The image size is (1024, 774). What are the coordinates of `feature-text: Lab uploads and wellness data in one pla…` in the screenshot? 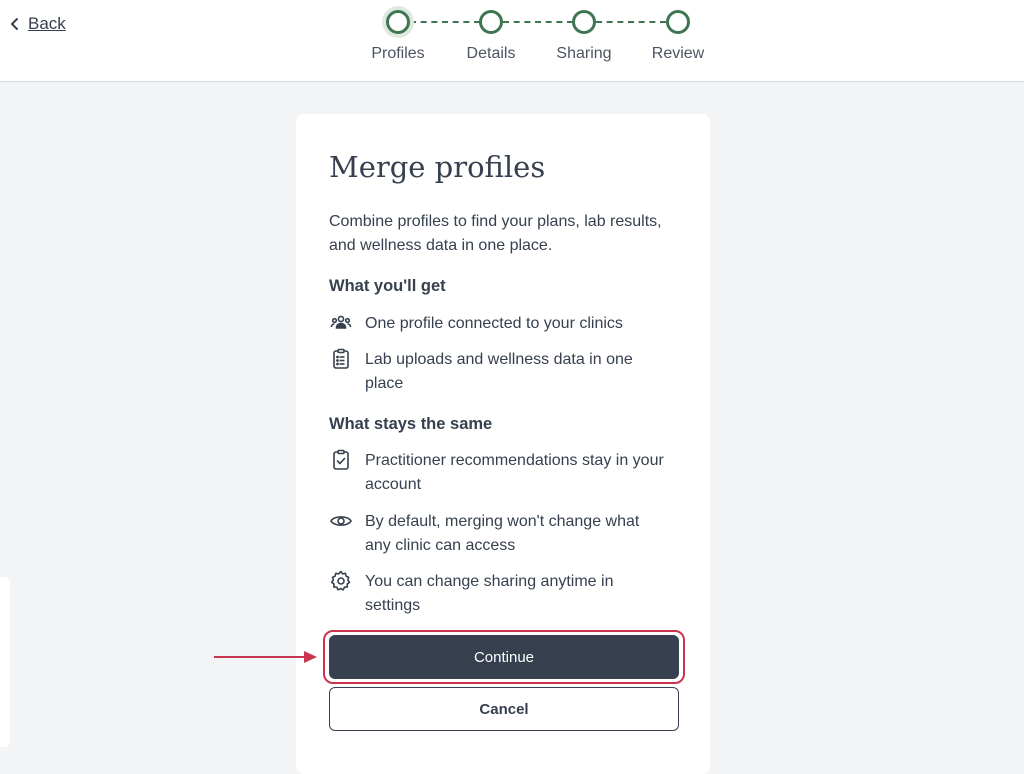 It's located at (499, 371).